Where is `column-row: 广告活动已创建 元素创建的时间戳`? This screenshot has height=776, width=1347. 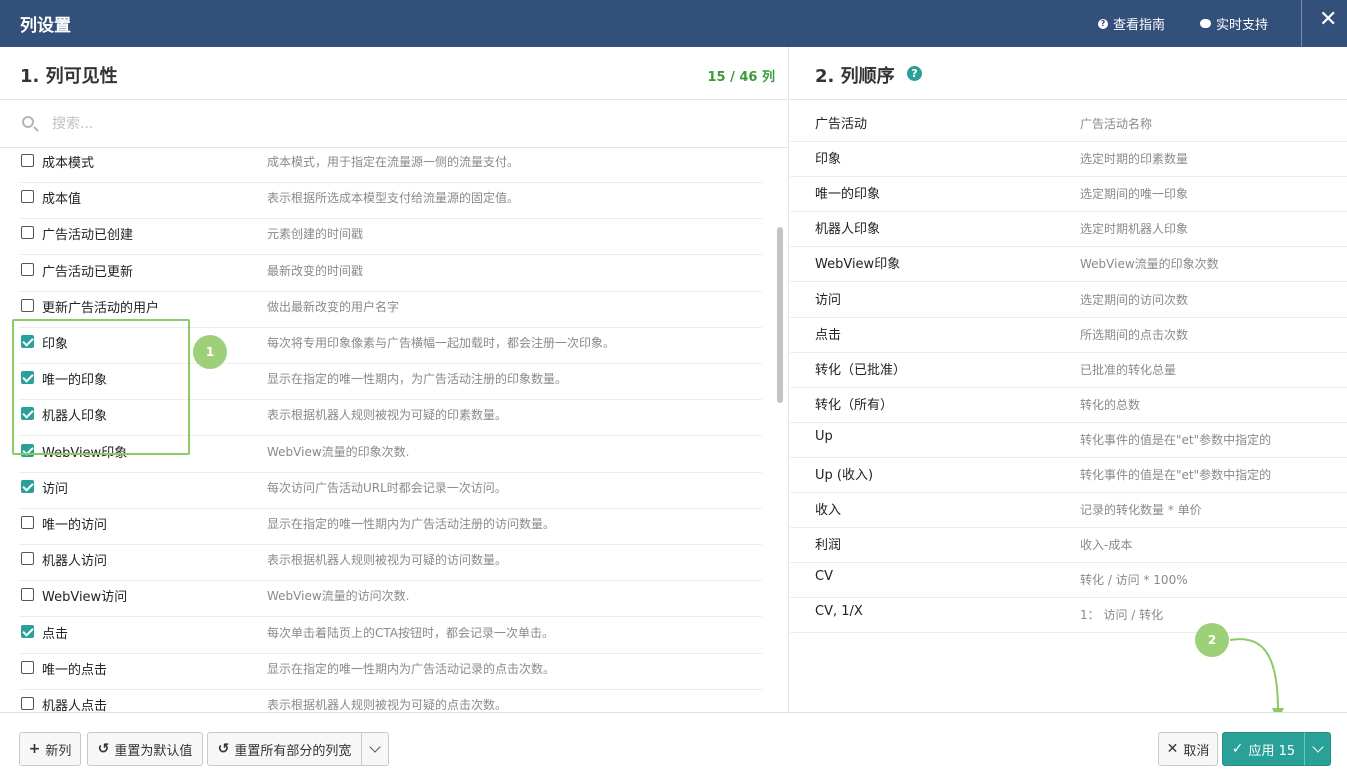 column-row: 广告活动已创建 元素创建的时间戳 is located at coordinates (390, 237).